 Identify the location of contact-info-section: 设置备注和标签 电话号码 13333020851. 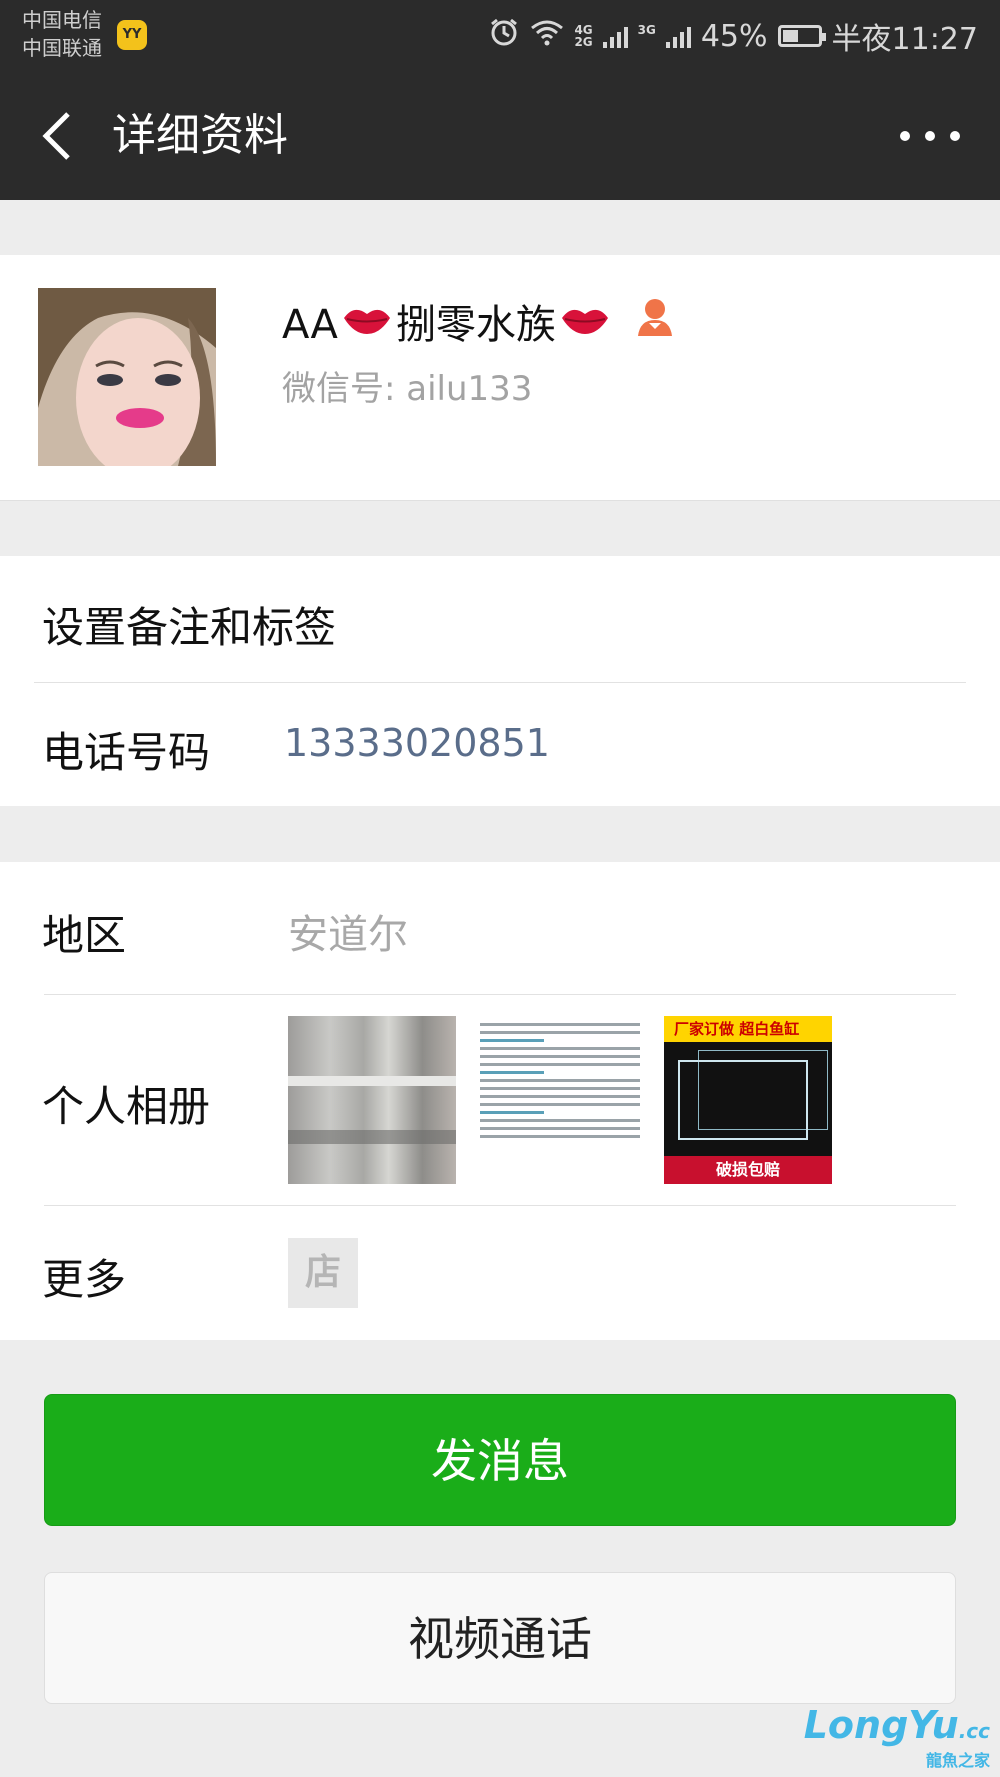
(500, 681).